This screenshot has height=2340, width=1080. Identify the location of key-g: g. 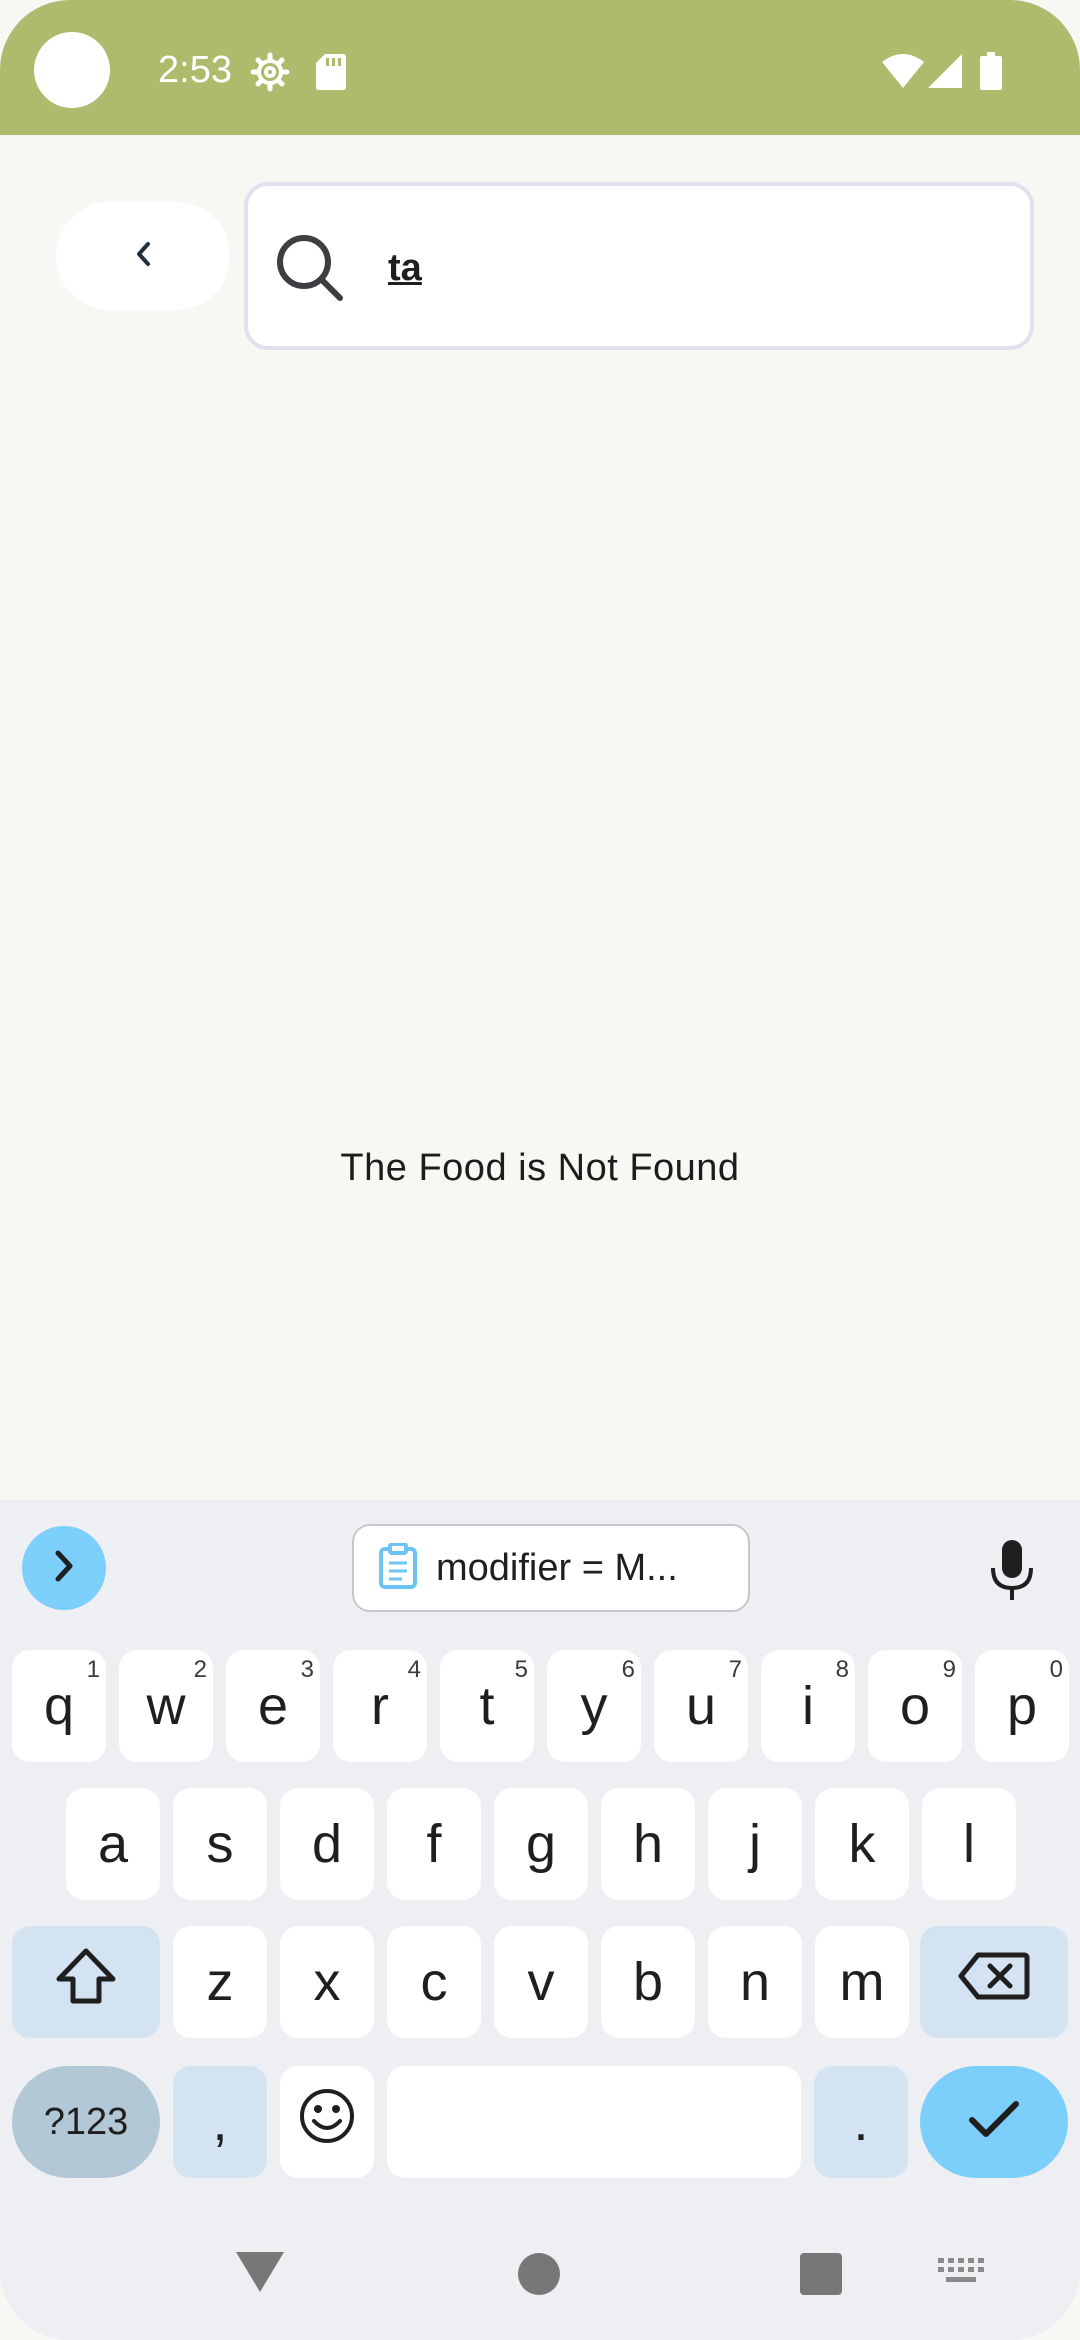
(541, 1844).